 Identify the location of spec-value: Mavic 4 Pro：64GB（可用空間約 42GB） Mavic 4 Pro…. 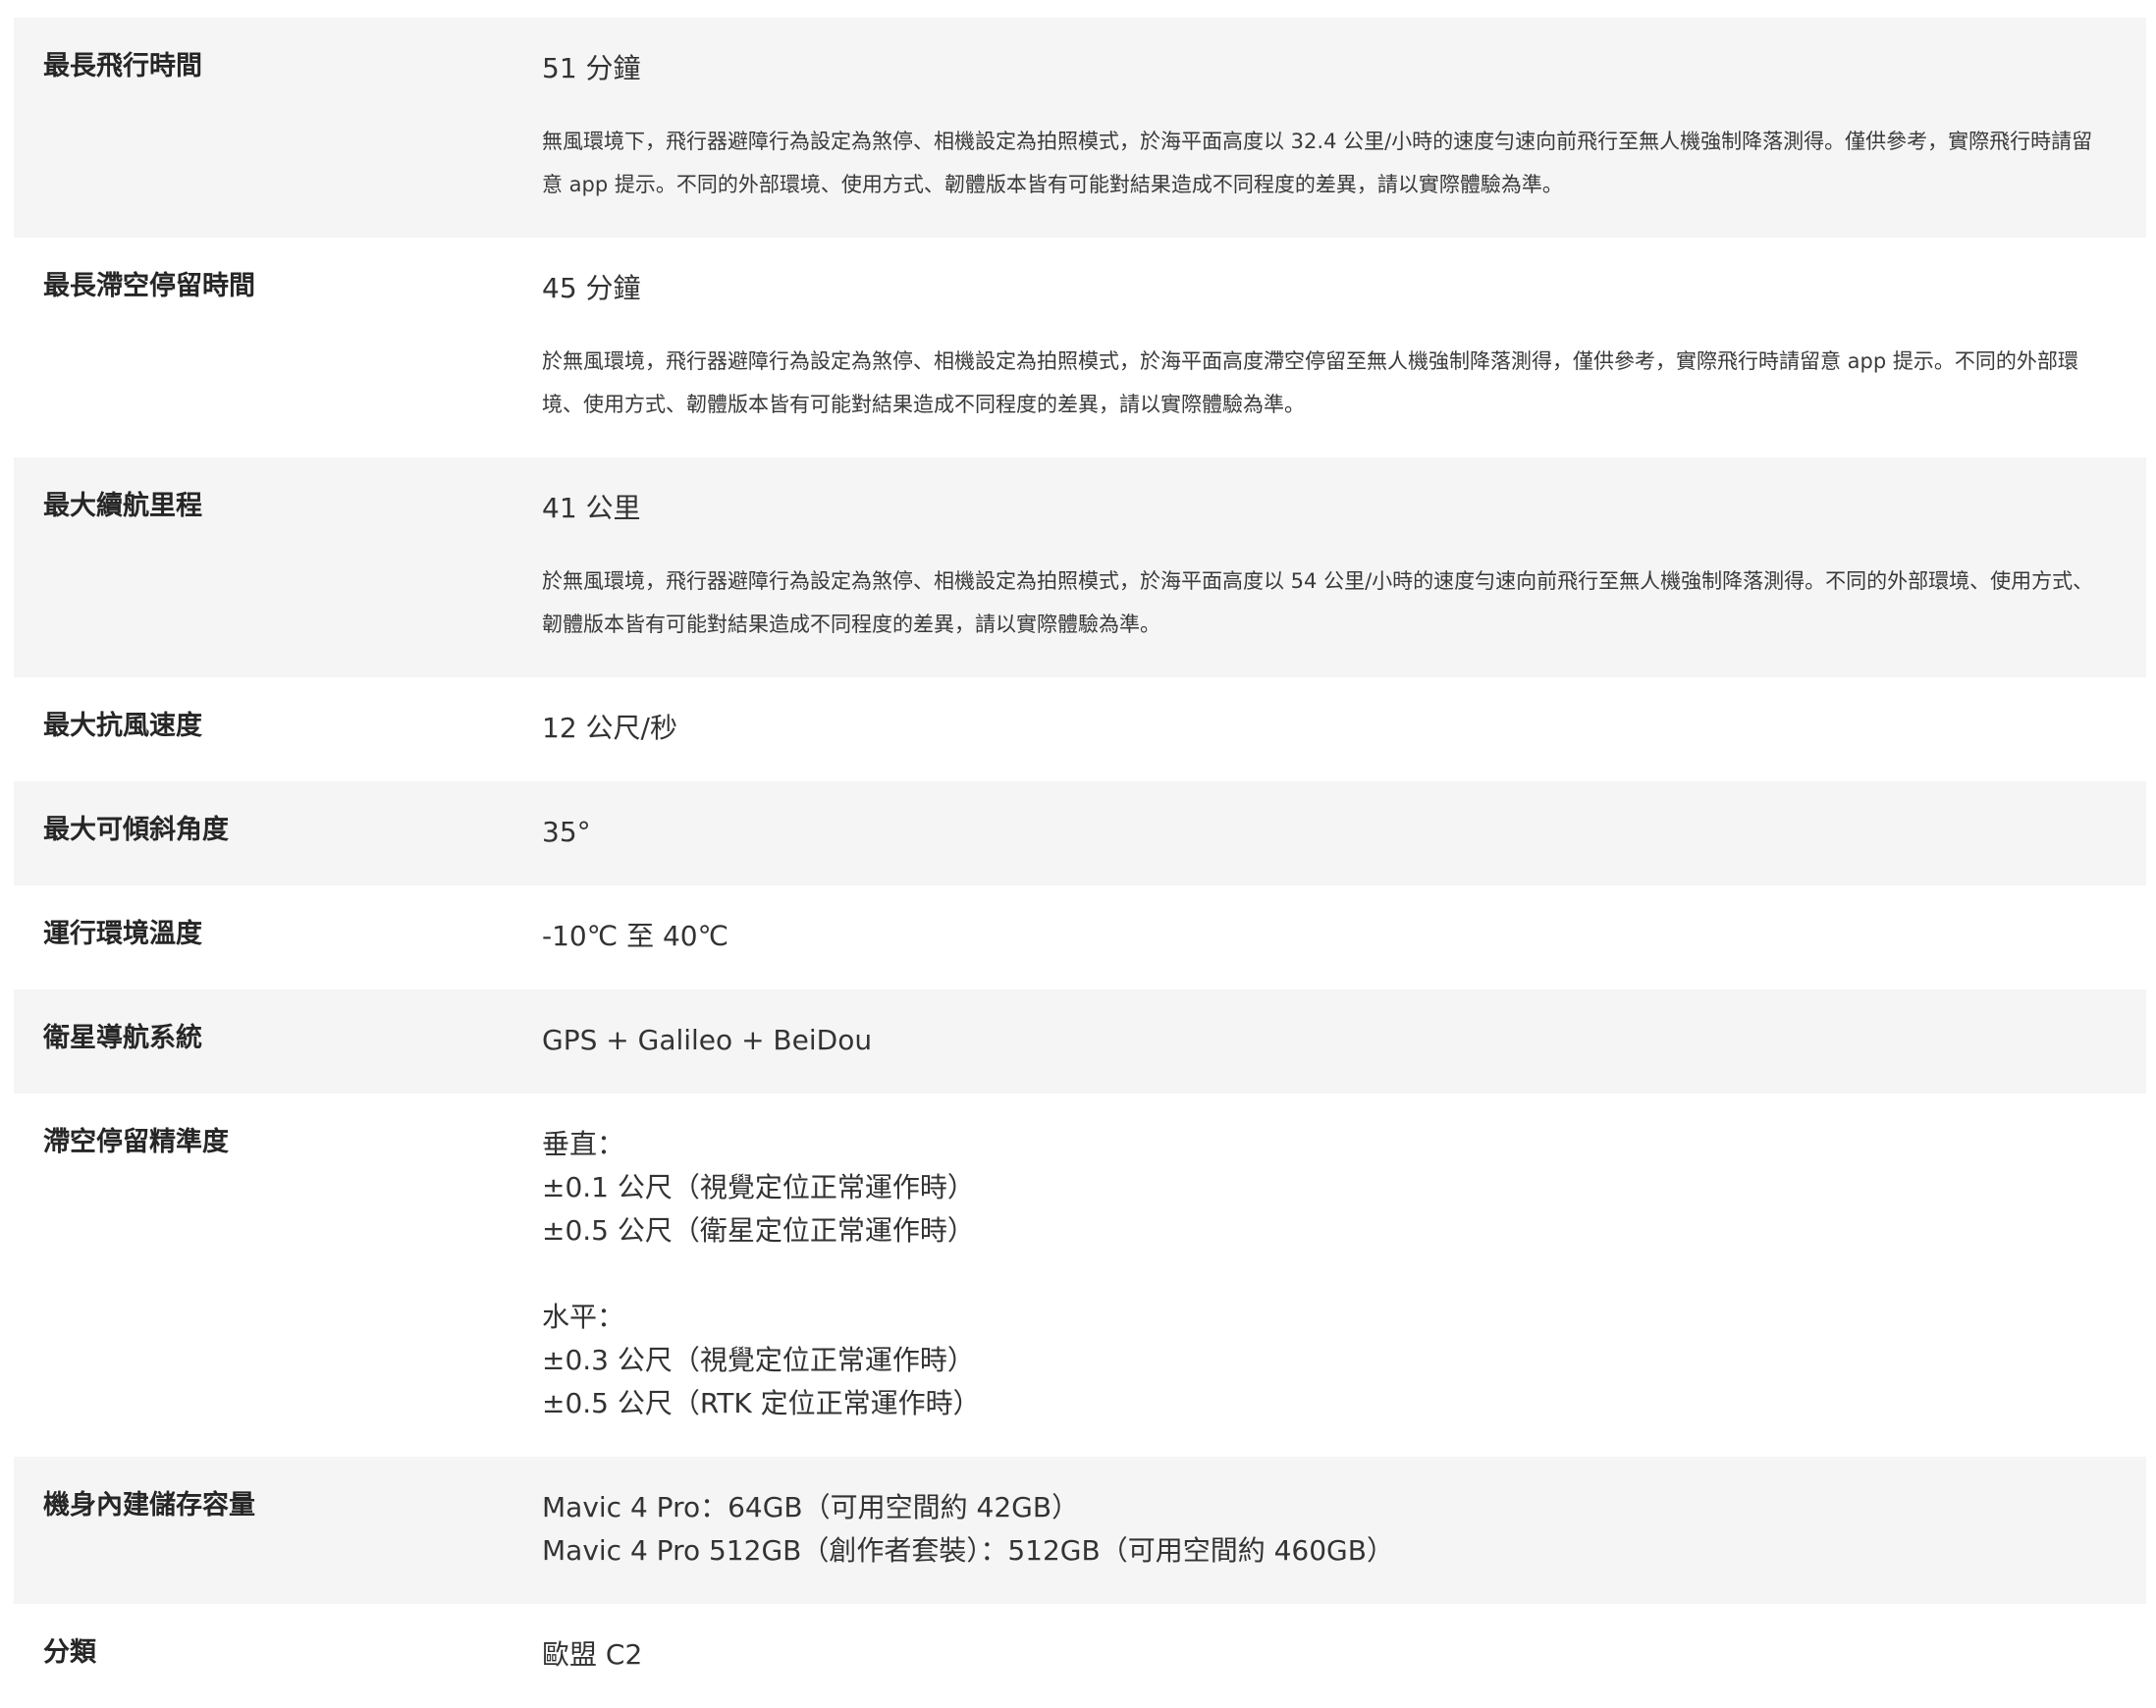
(968, 1529).